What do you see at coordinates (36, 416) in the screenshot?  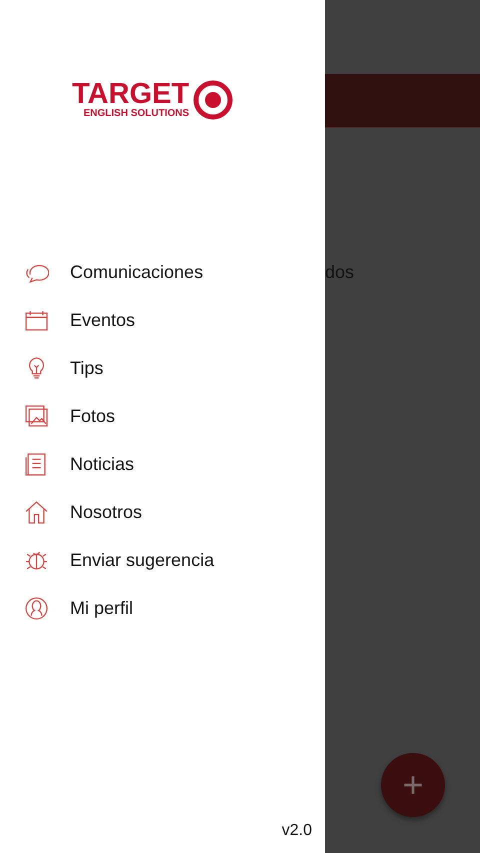 I see `photos-icon` at bounding box center [36, 416].